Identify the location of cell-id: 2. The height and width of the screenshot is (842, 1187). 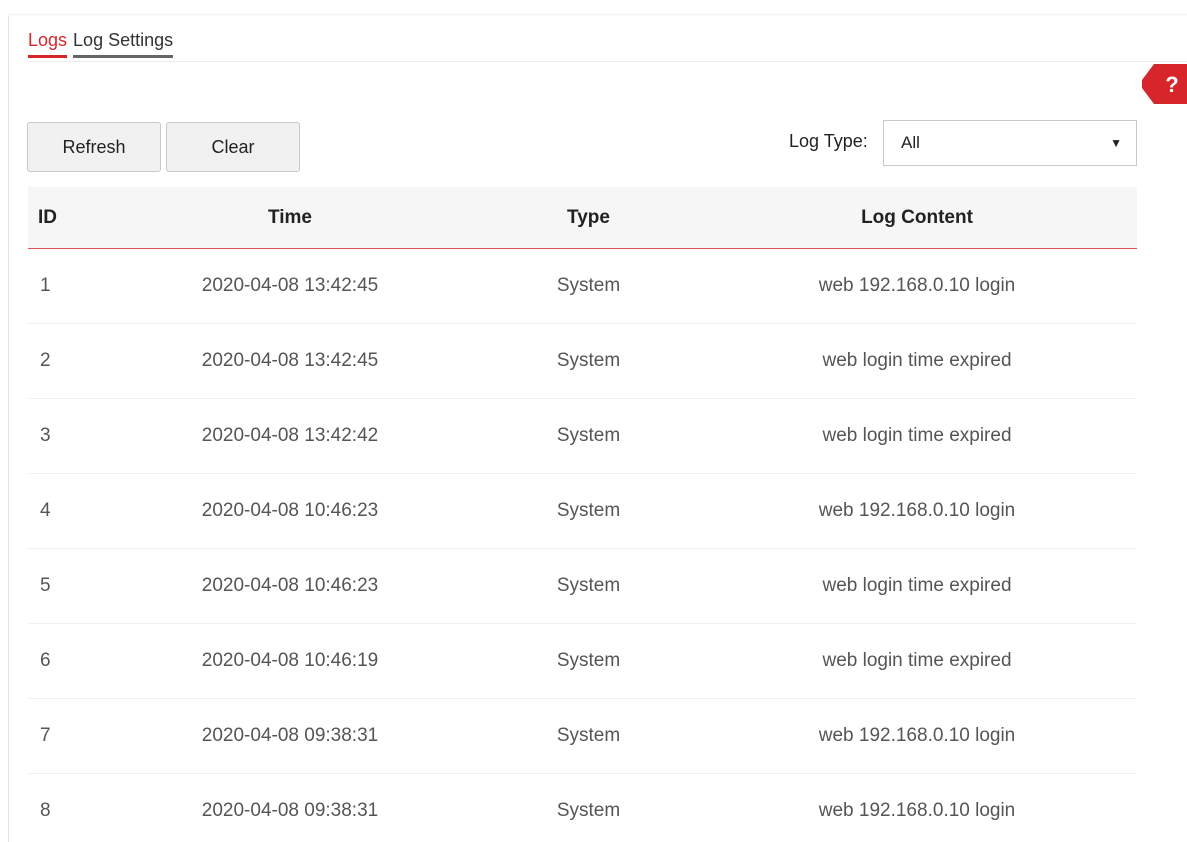
(45, 360).